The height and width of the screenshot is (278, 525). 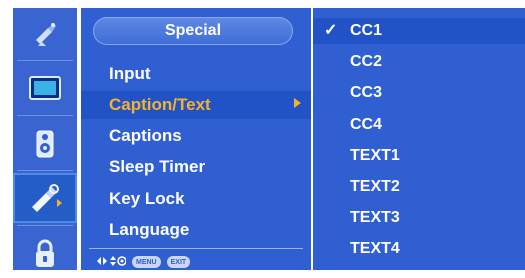 What do you see at coordinates (193, 31) in the screenshot?
I see `menu-header: Special` at bounding box center [193, 31].